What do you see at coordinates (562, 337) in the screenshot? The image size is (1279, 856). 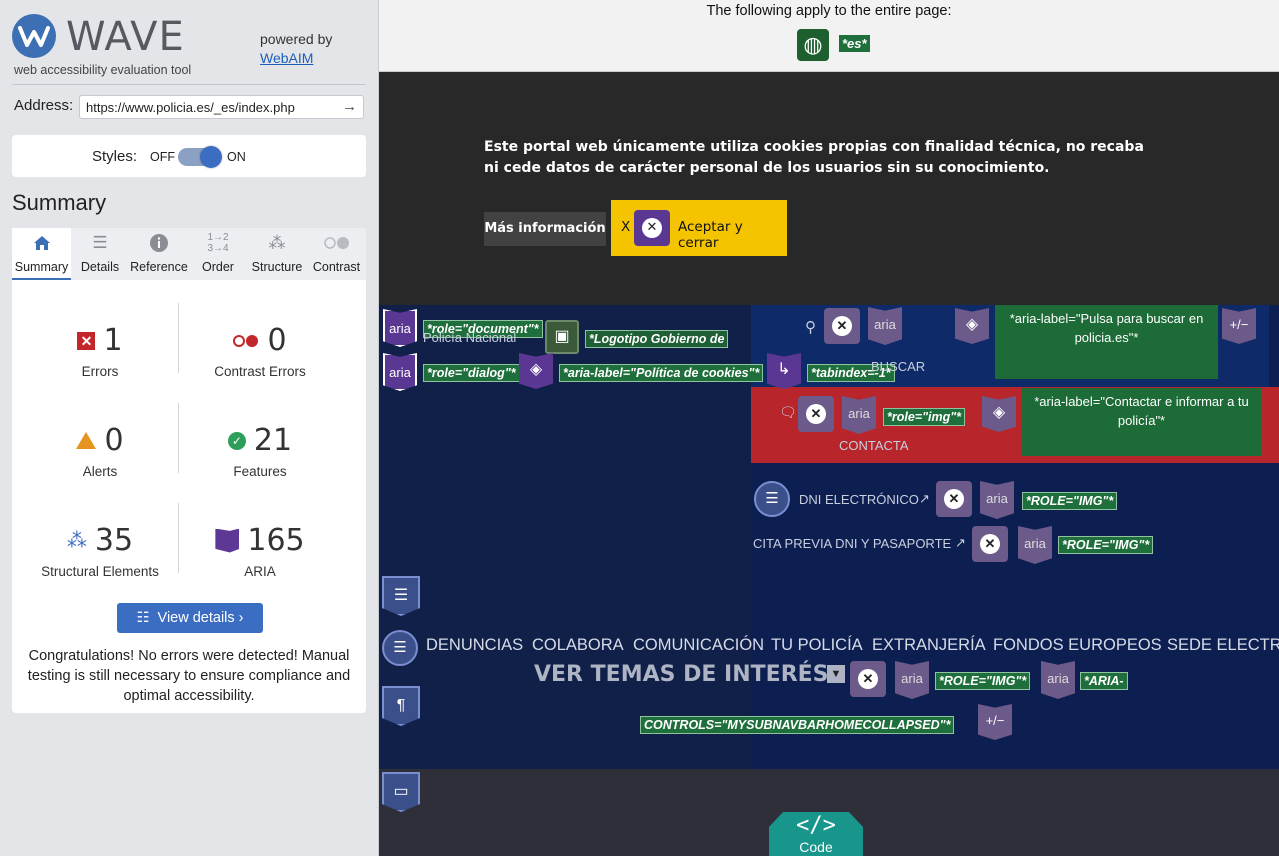 I see `image-icon: ▣` at bounding box center [562, 337].